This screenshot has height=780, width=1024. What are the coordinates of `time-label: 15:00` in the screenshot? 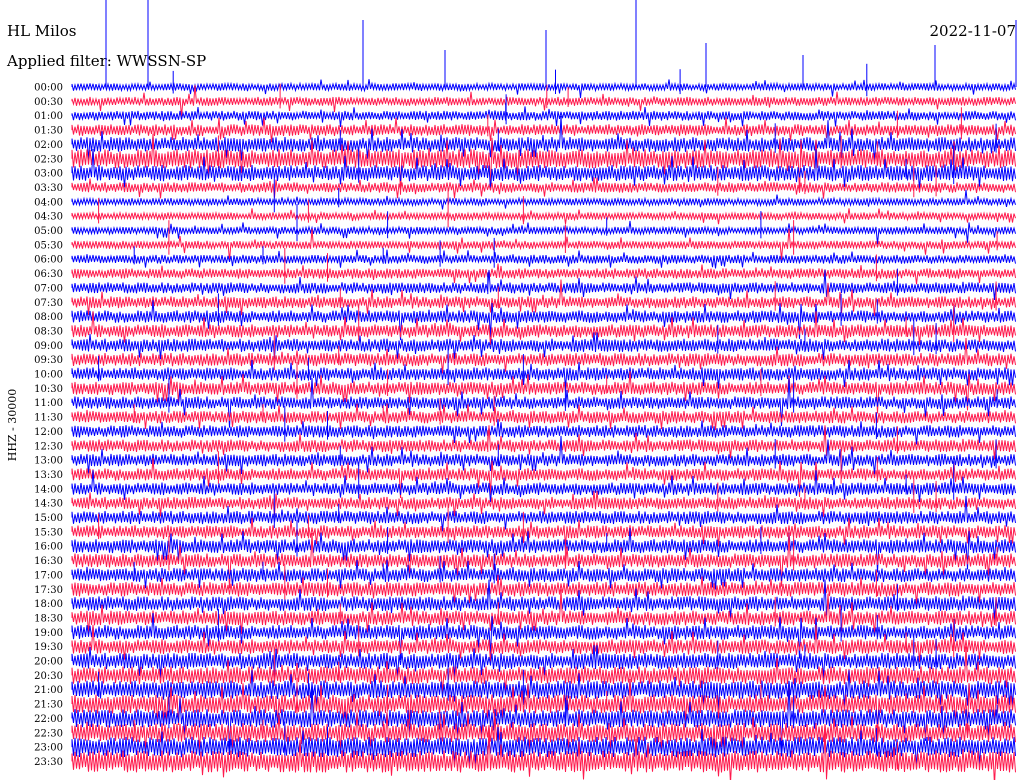 It's located at (48, 518).